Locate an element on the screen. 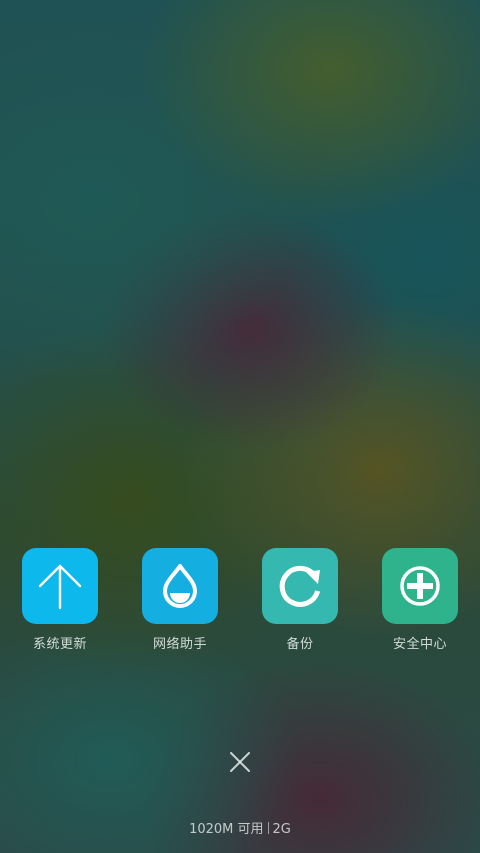 Image resolution: width=480 pixels, height=853 pixels. app-label: 备份 is located at coordinates (300, 644).